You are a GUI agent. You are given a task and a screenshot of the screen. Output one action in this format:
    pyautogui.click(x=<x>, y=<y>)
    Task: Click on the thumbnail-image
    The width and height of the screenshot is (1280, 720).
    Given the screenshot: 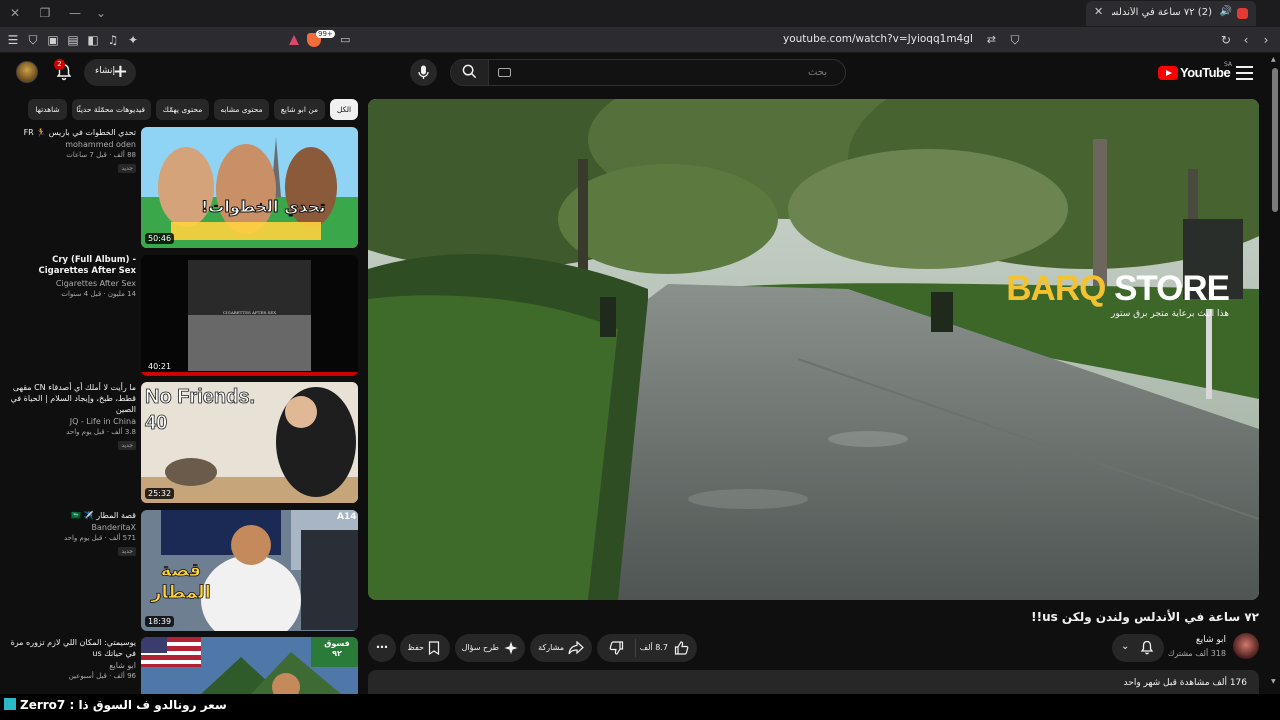 What is the action you would take?
    pyautogui.click(x=249, y=187)
    